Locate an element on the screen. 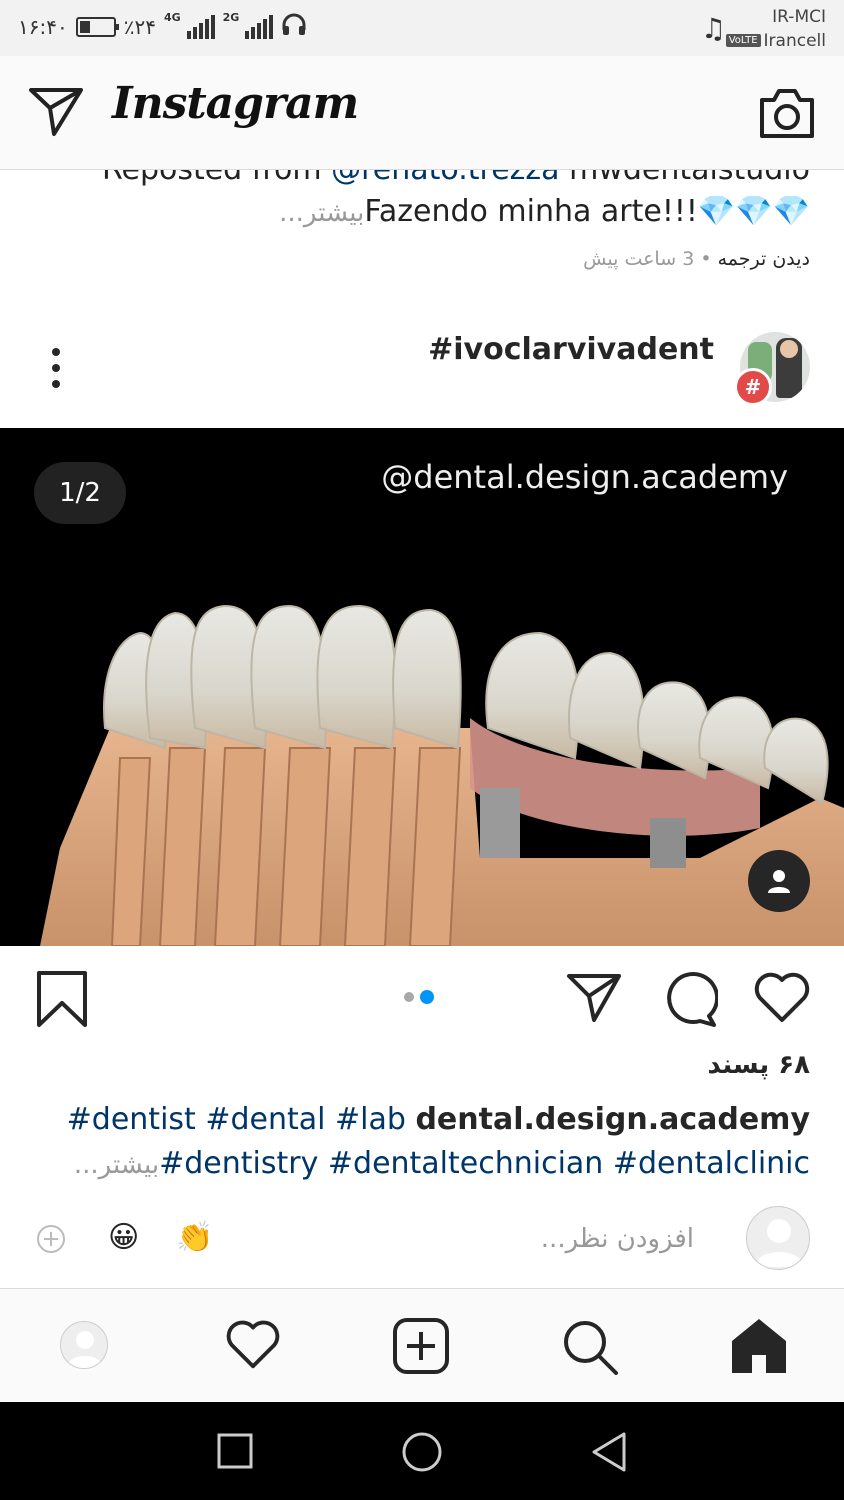 The image size is (844, 1500). home-circle-icon is located at coordinates (422, 1454).